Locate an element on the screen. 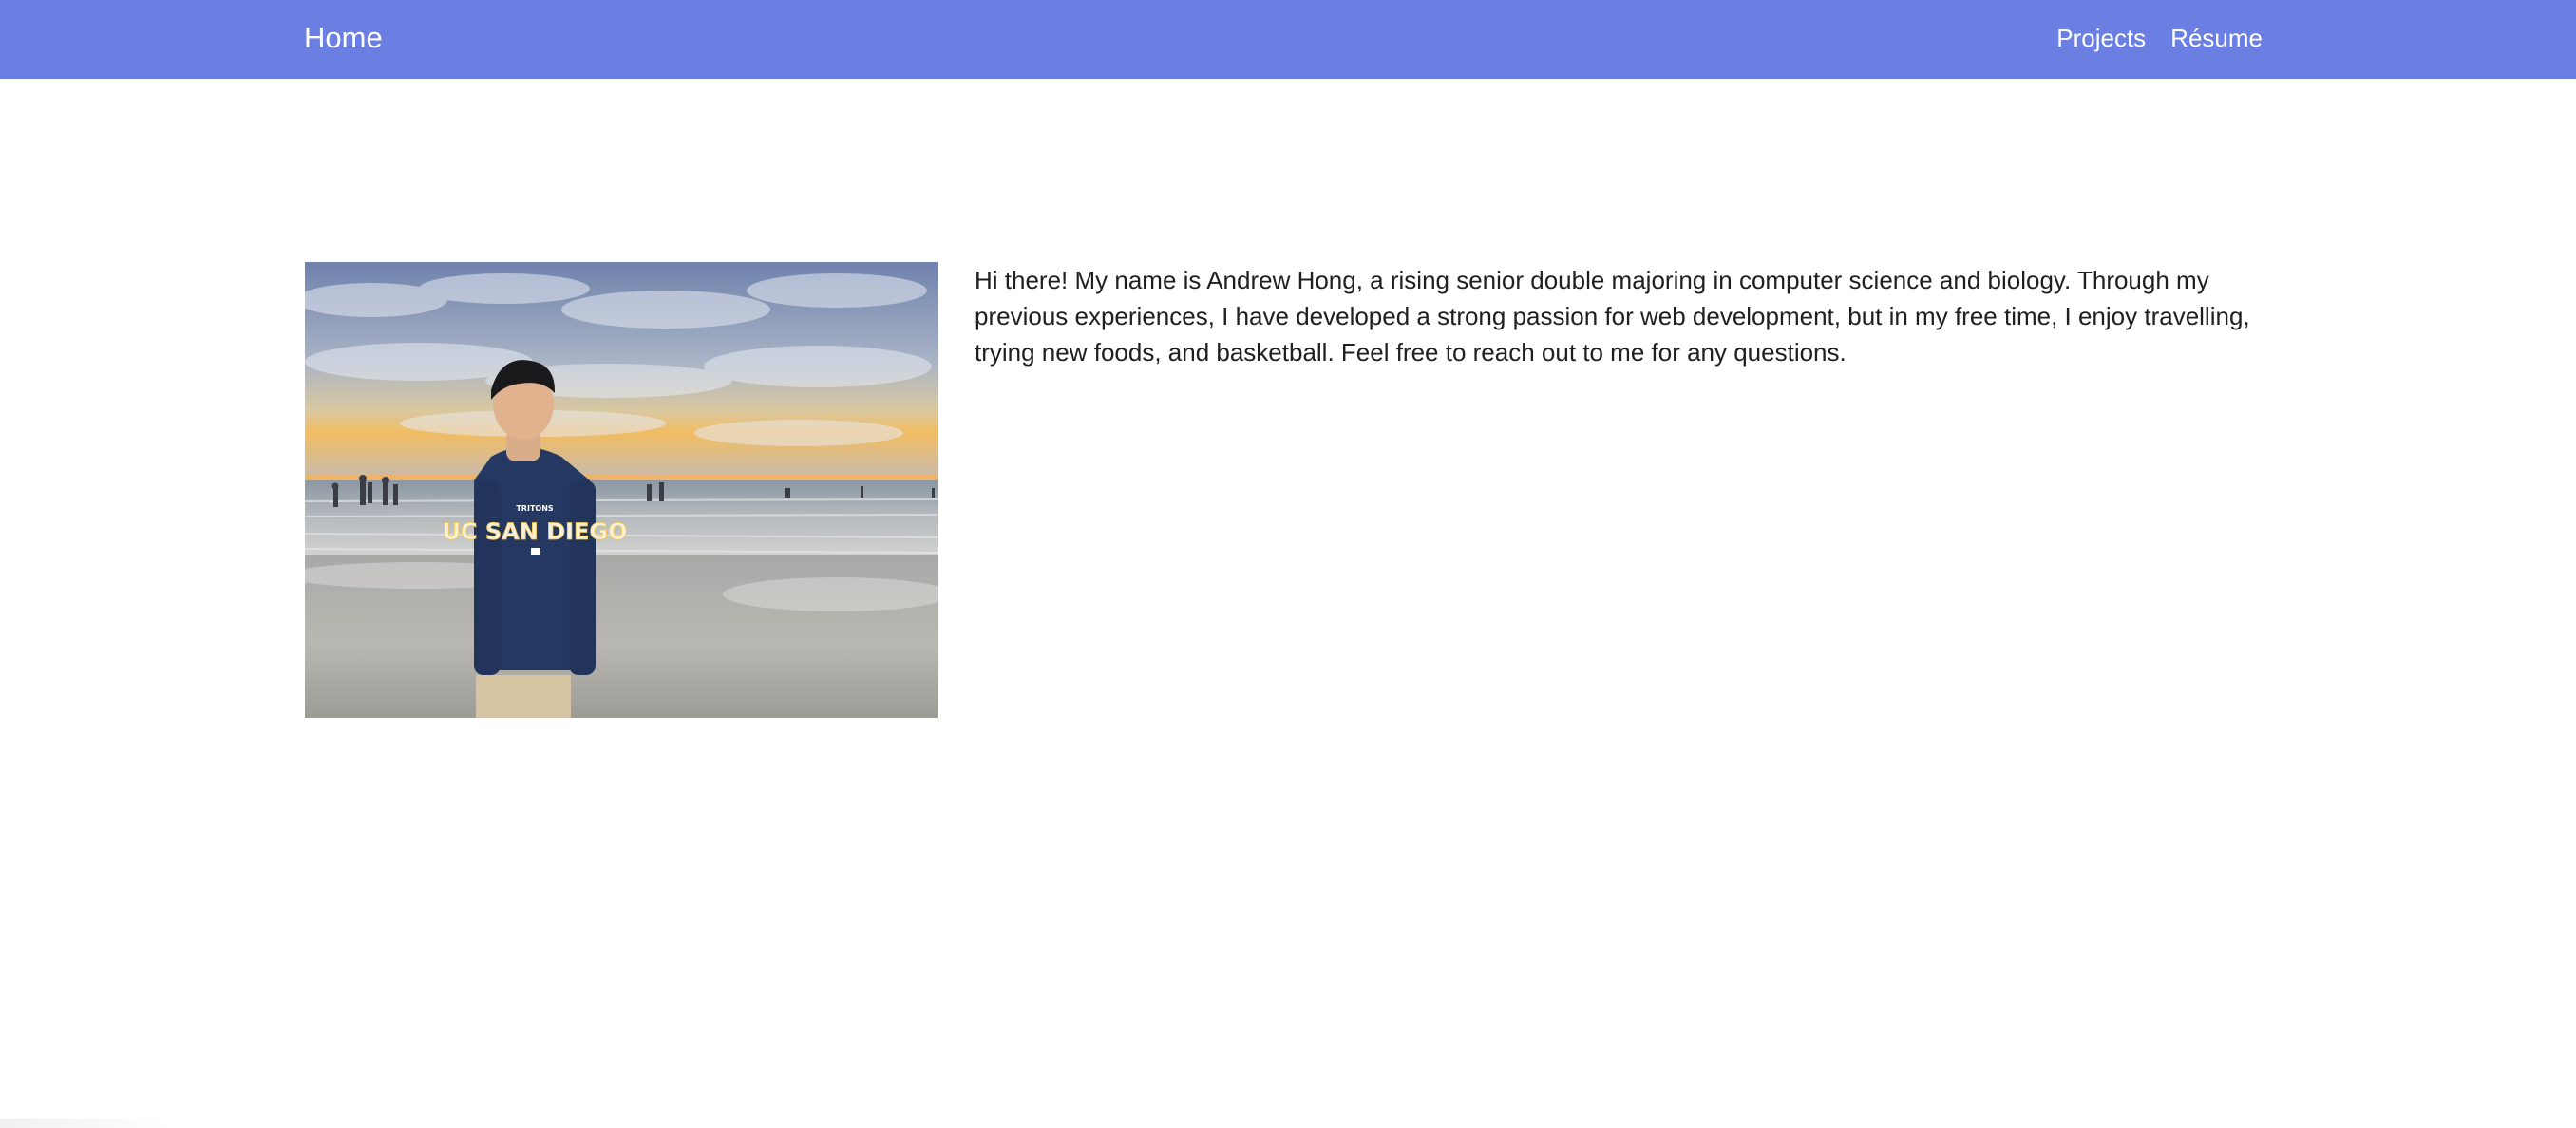  bottom-left-shadow is located at coordinates (85, 1123).